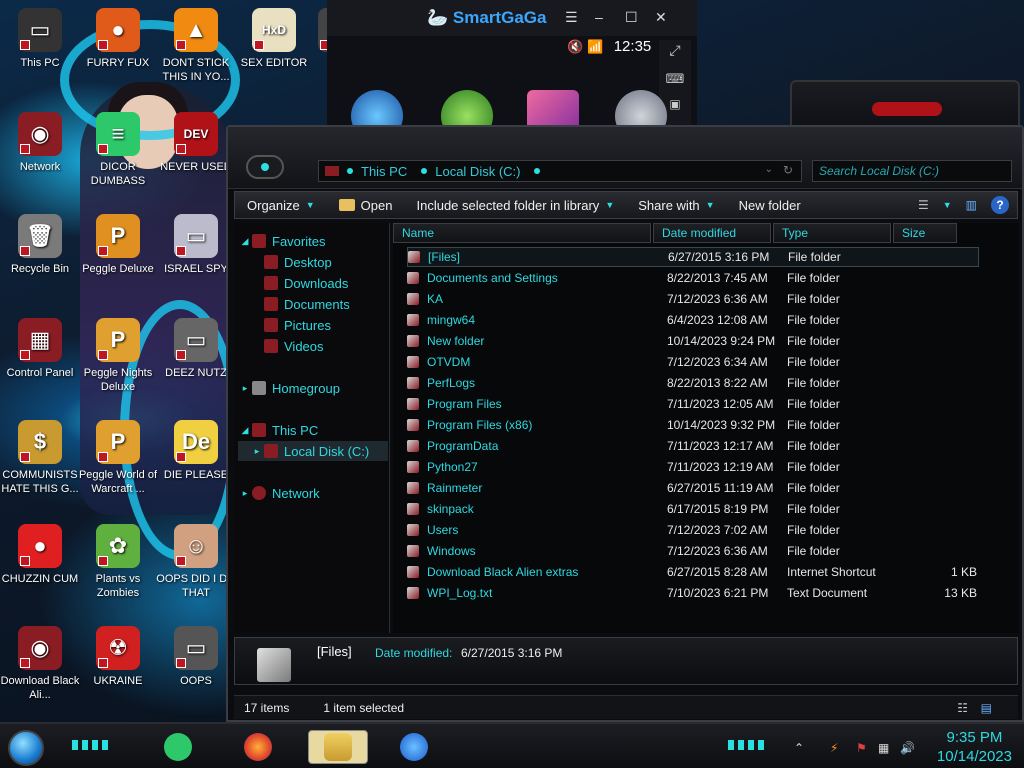 This screenshot has height=768, width=1024. Describe the element at coordinates (196, 451) in the screenshot. I see `desktop-icon-item: De DIE PLEASE` at that location.